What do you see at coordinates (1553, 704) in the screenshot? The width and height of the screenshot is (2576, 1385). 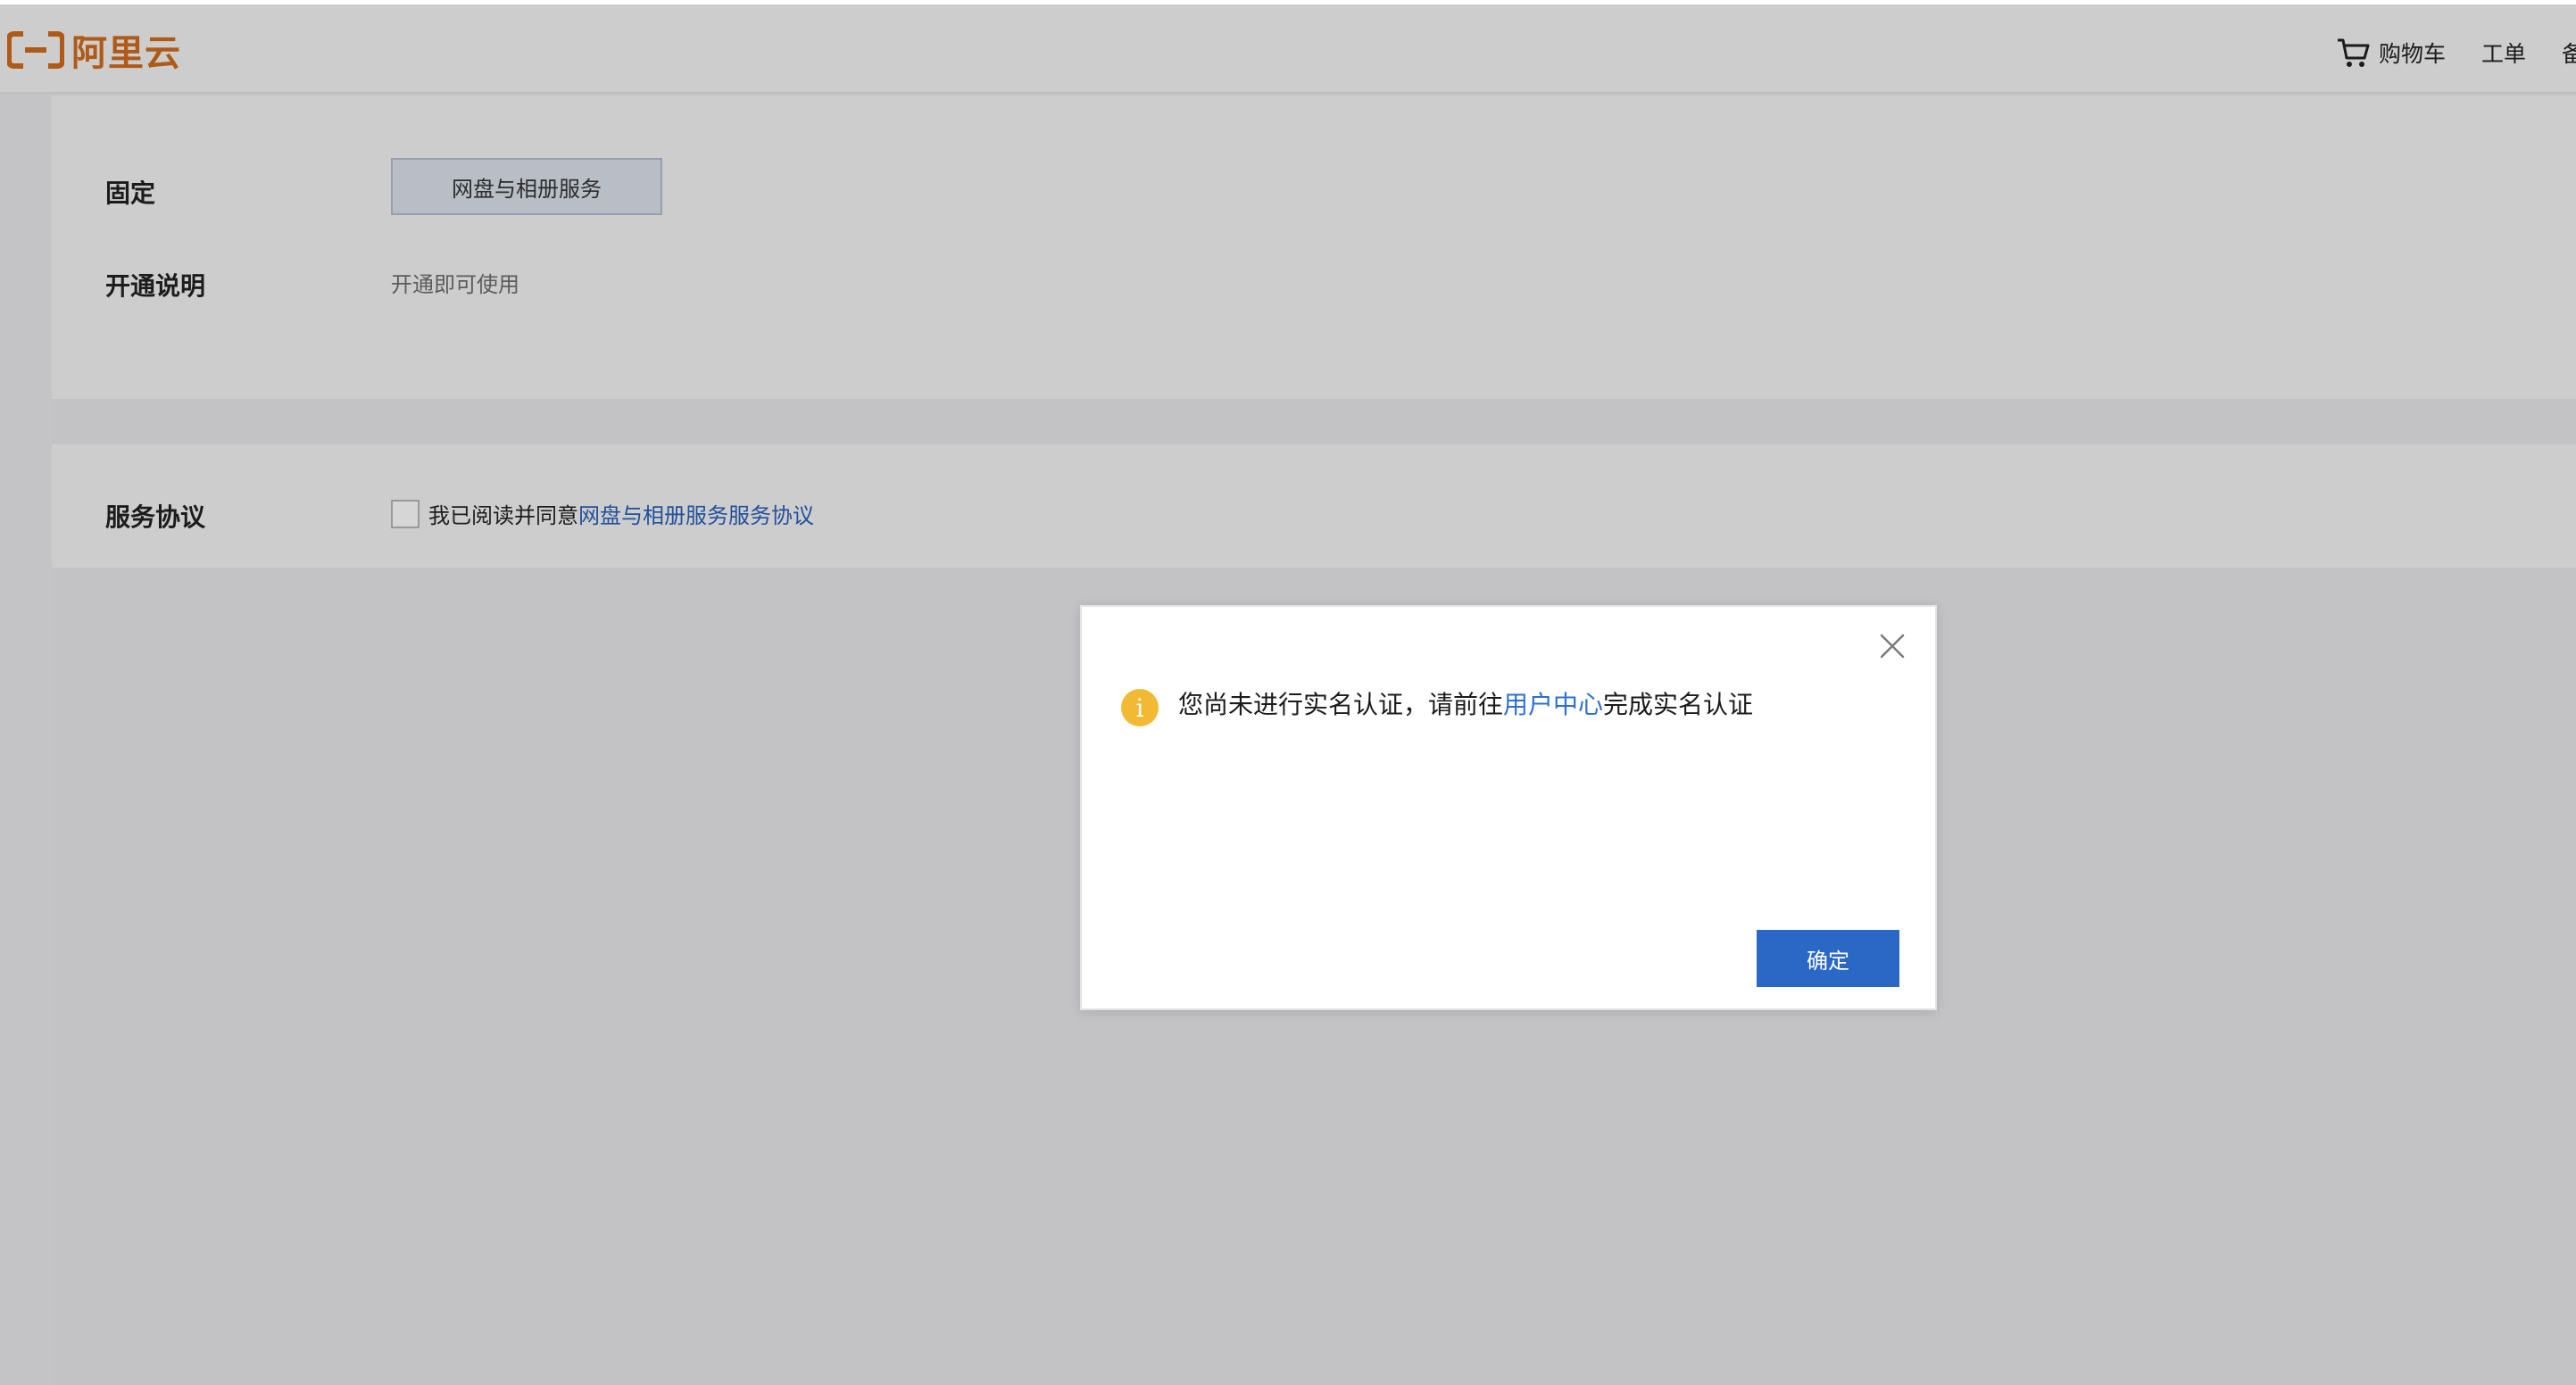 I see `user-center-link: 用户中心` at bounding box center [1553, 704].